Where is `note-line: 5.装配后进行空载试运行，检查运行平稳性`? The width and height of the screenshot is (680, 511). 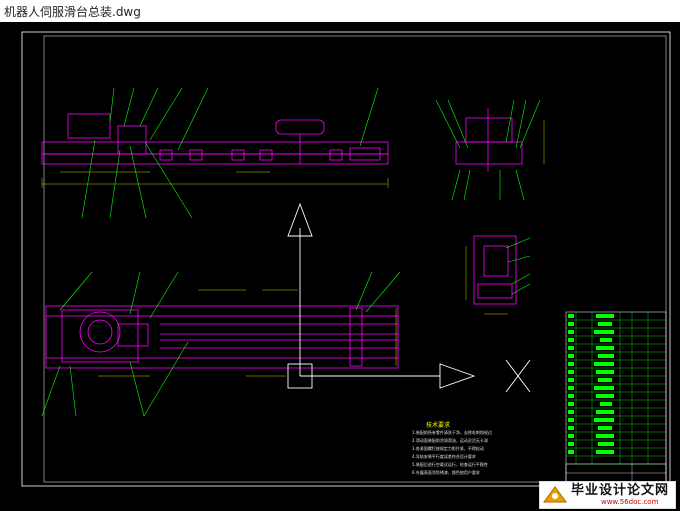 note-line: 5.装配后进行空载试运行，检查运行平稳性 is located at coordinates (450, 464).